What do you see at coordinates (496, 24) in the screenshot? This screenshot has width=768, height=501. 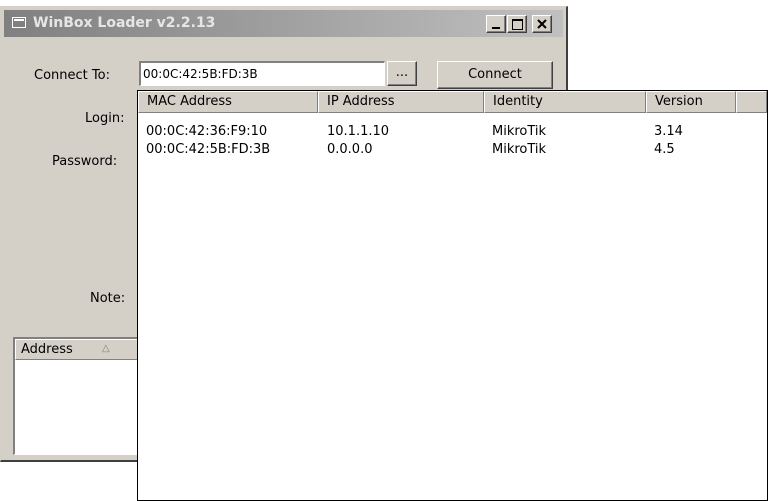 I see `minimize-button` at bounding box center [496, 24].